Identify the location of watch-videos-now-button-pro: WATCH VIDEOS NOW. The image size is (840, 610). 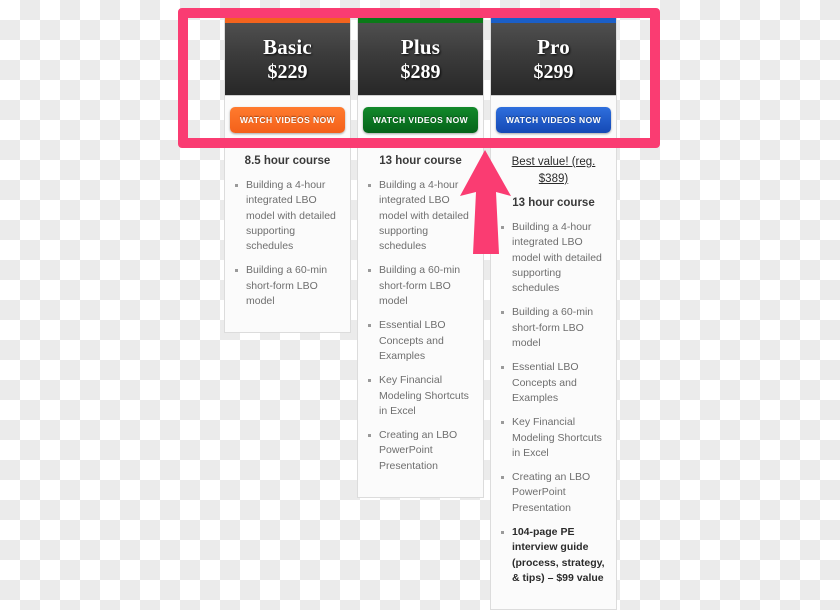
(553, 120).